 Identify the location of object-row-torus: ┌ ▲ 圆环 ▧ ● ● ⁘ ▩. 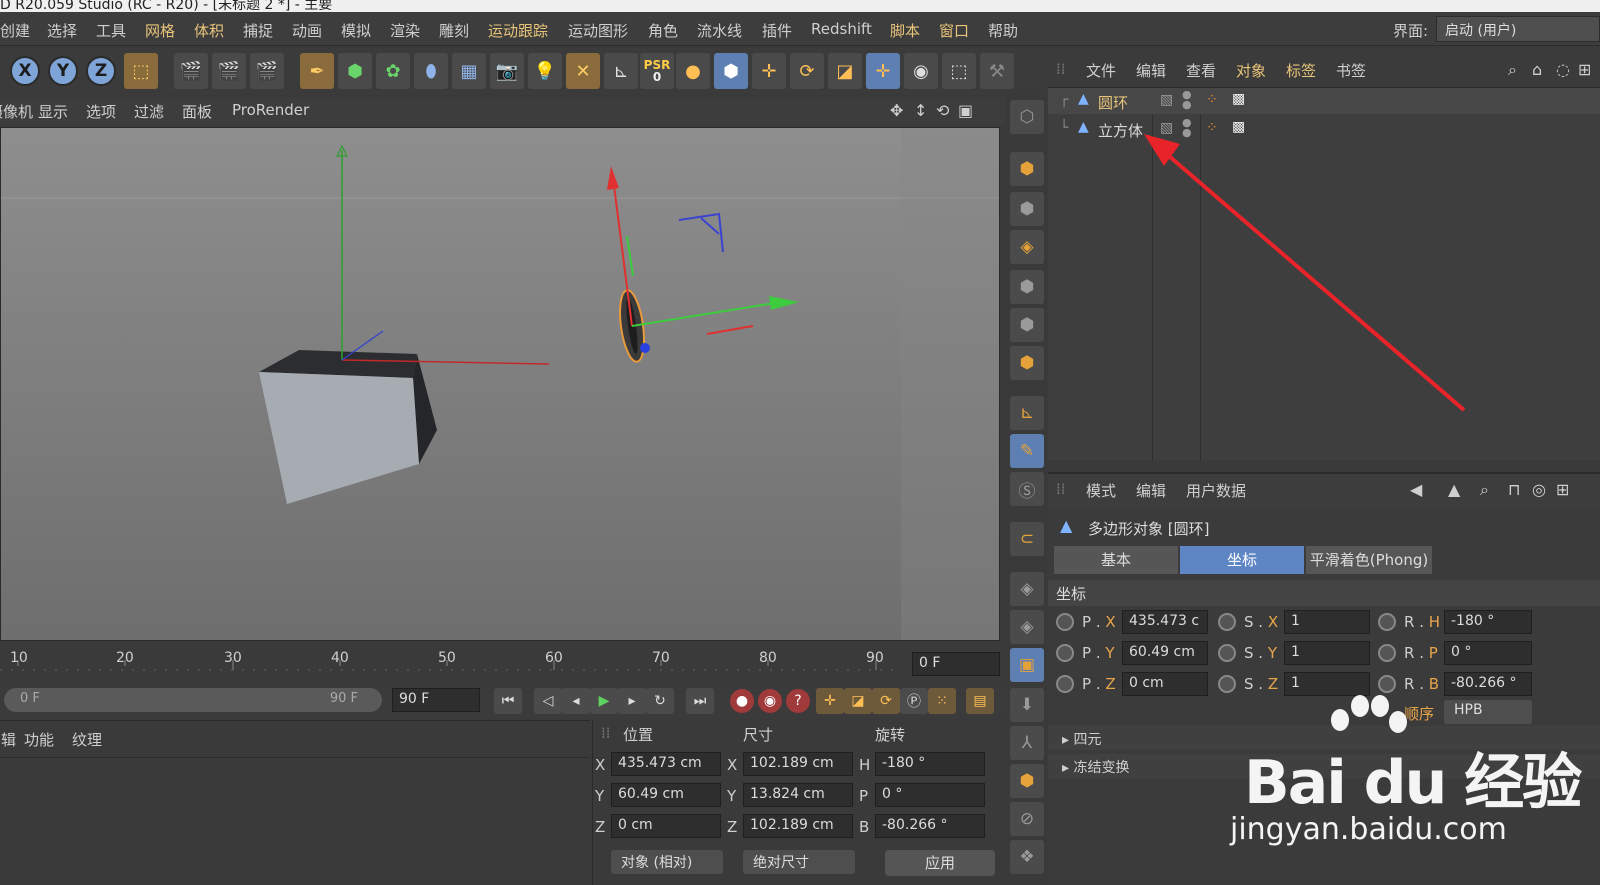
(1324, 101).